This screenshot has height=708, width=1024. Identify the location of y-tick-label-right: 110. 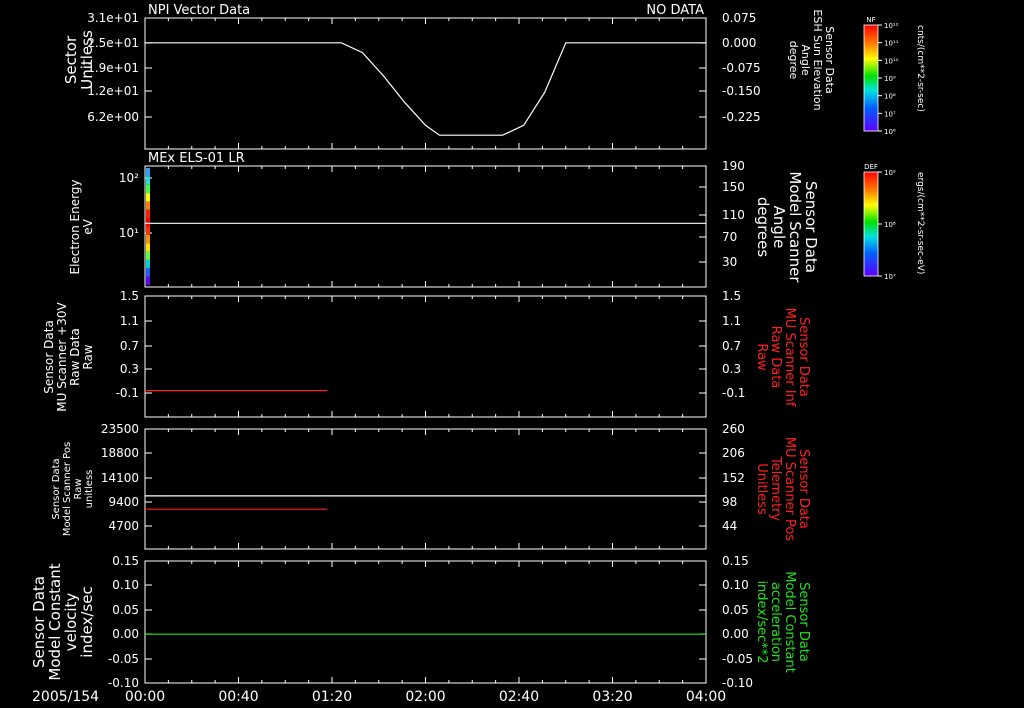
(733, 215).